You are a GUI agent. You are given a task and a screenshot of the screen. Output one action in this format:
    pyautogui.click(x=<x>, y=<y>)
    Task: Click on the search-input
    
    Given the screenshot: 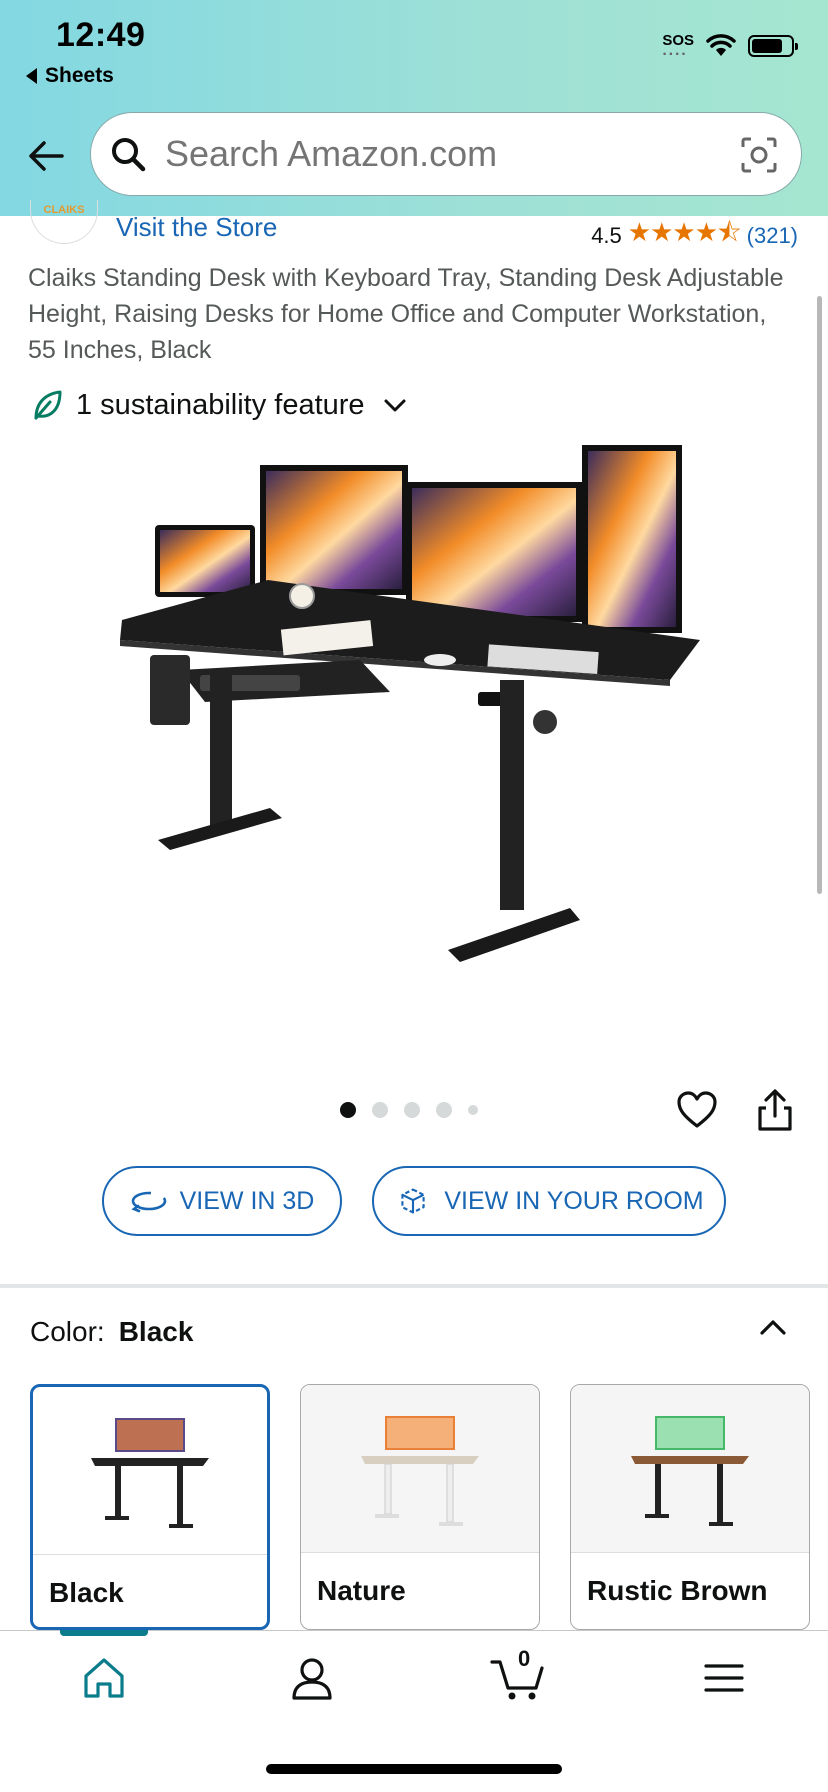 What is the action you would take?
    pyautogui.click(x=435, y=154)
    